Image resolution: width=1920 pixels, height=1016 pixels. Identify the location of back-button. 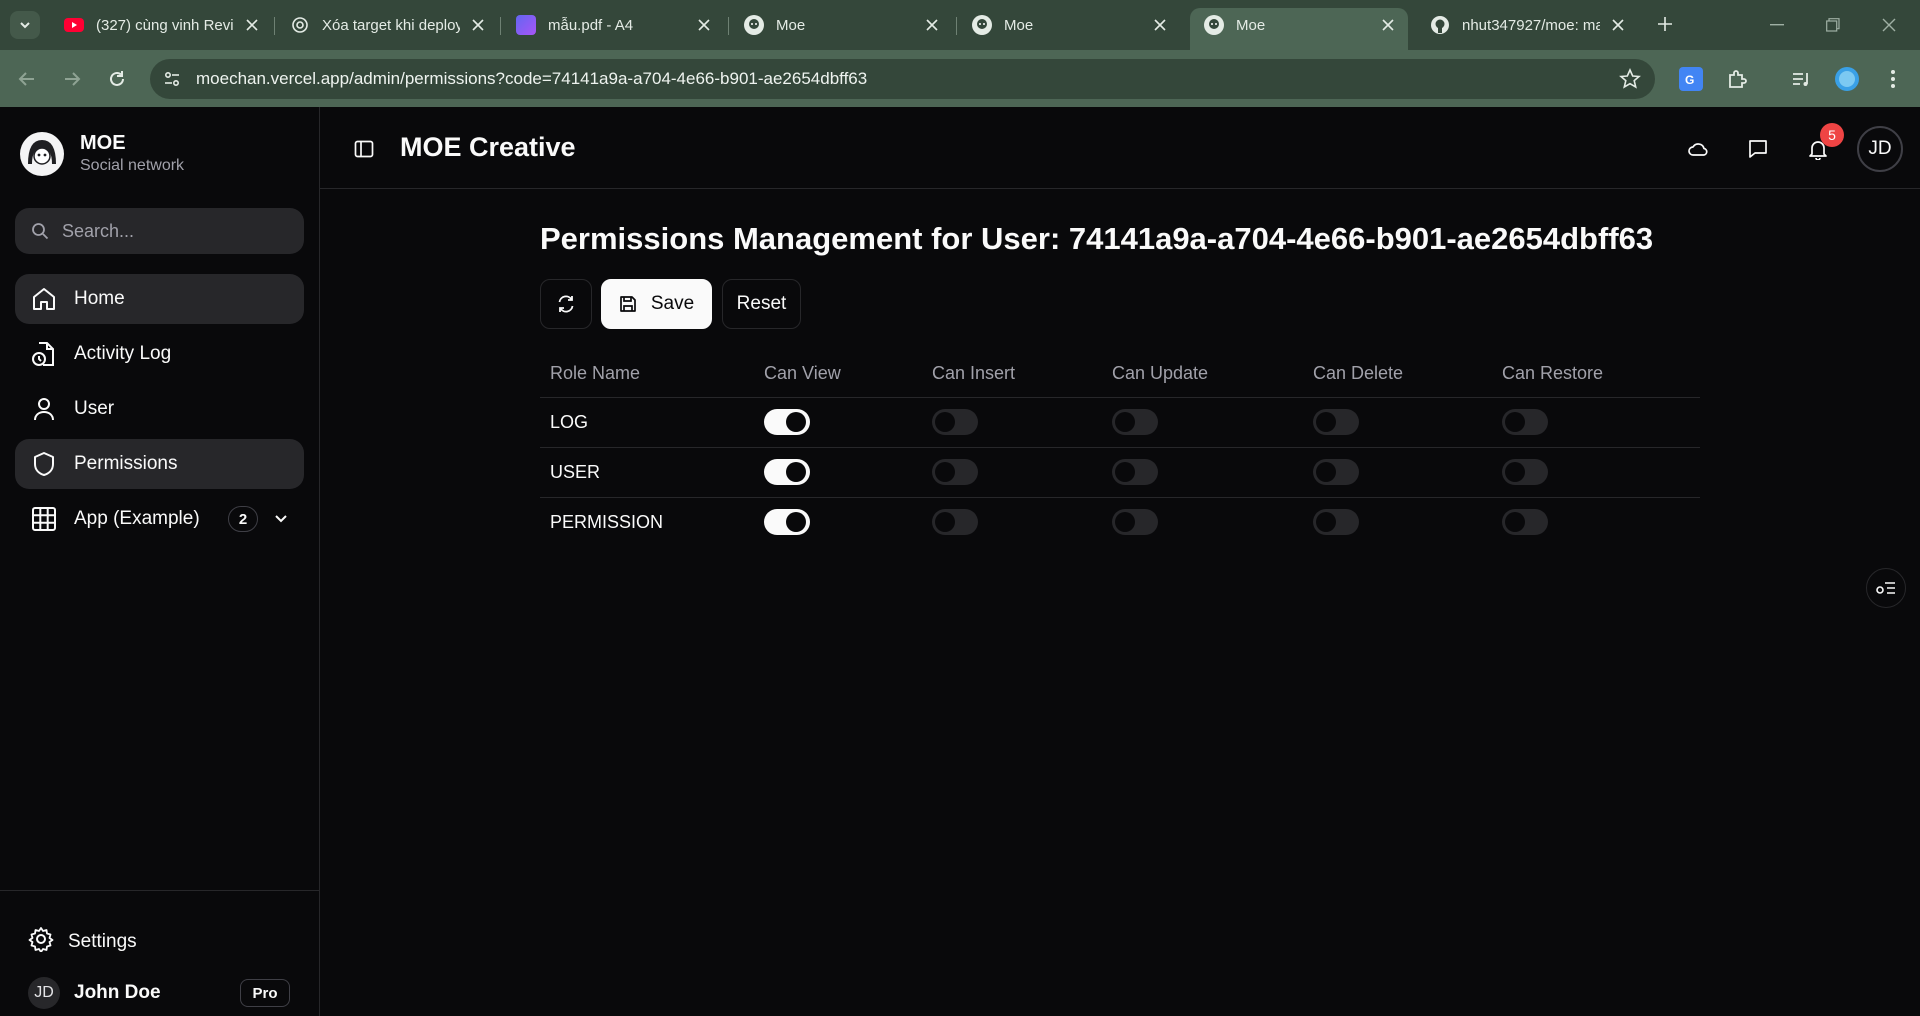
(27, 79).